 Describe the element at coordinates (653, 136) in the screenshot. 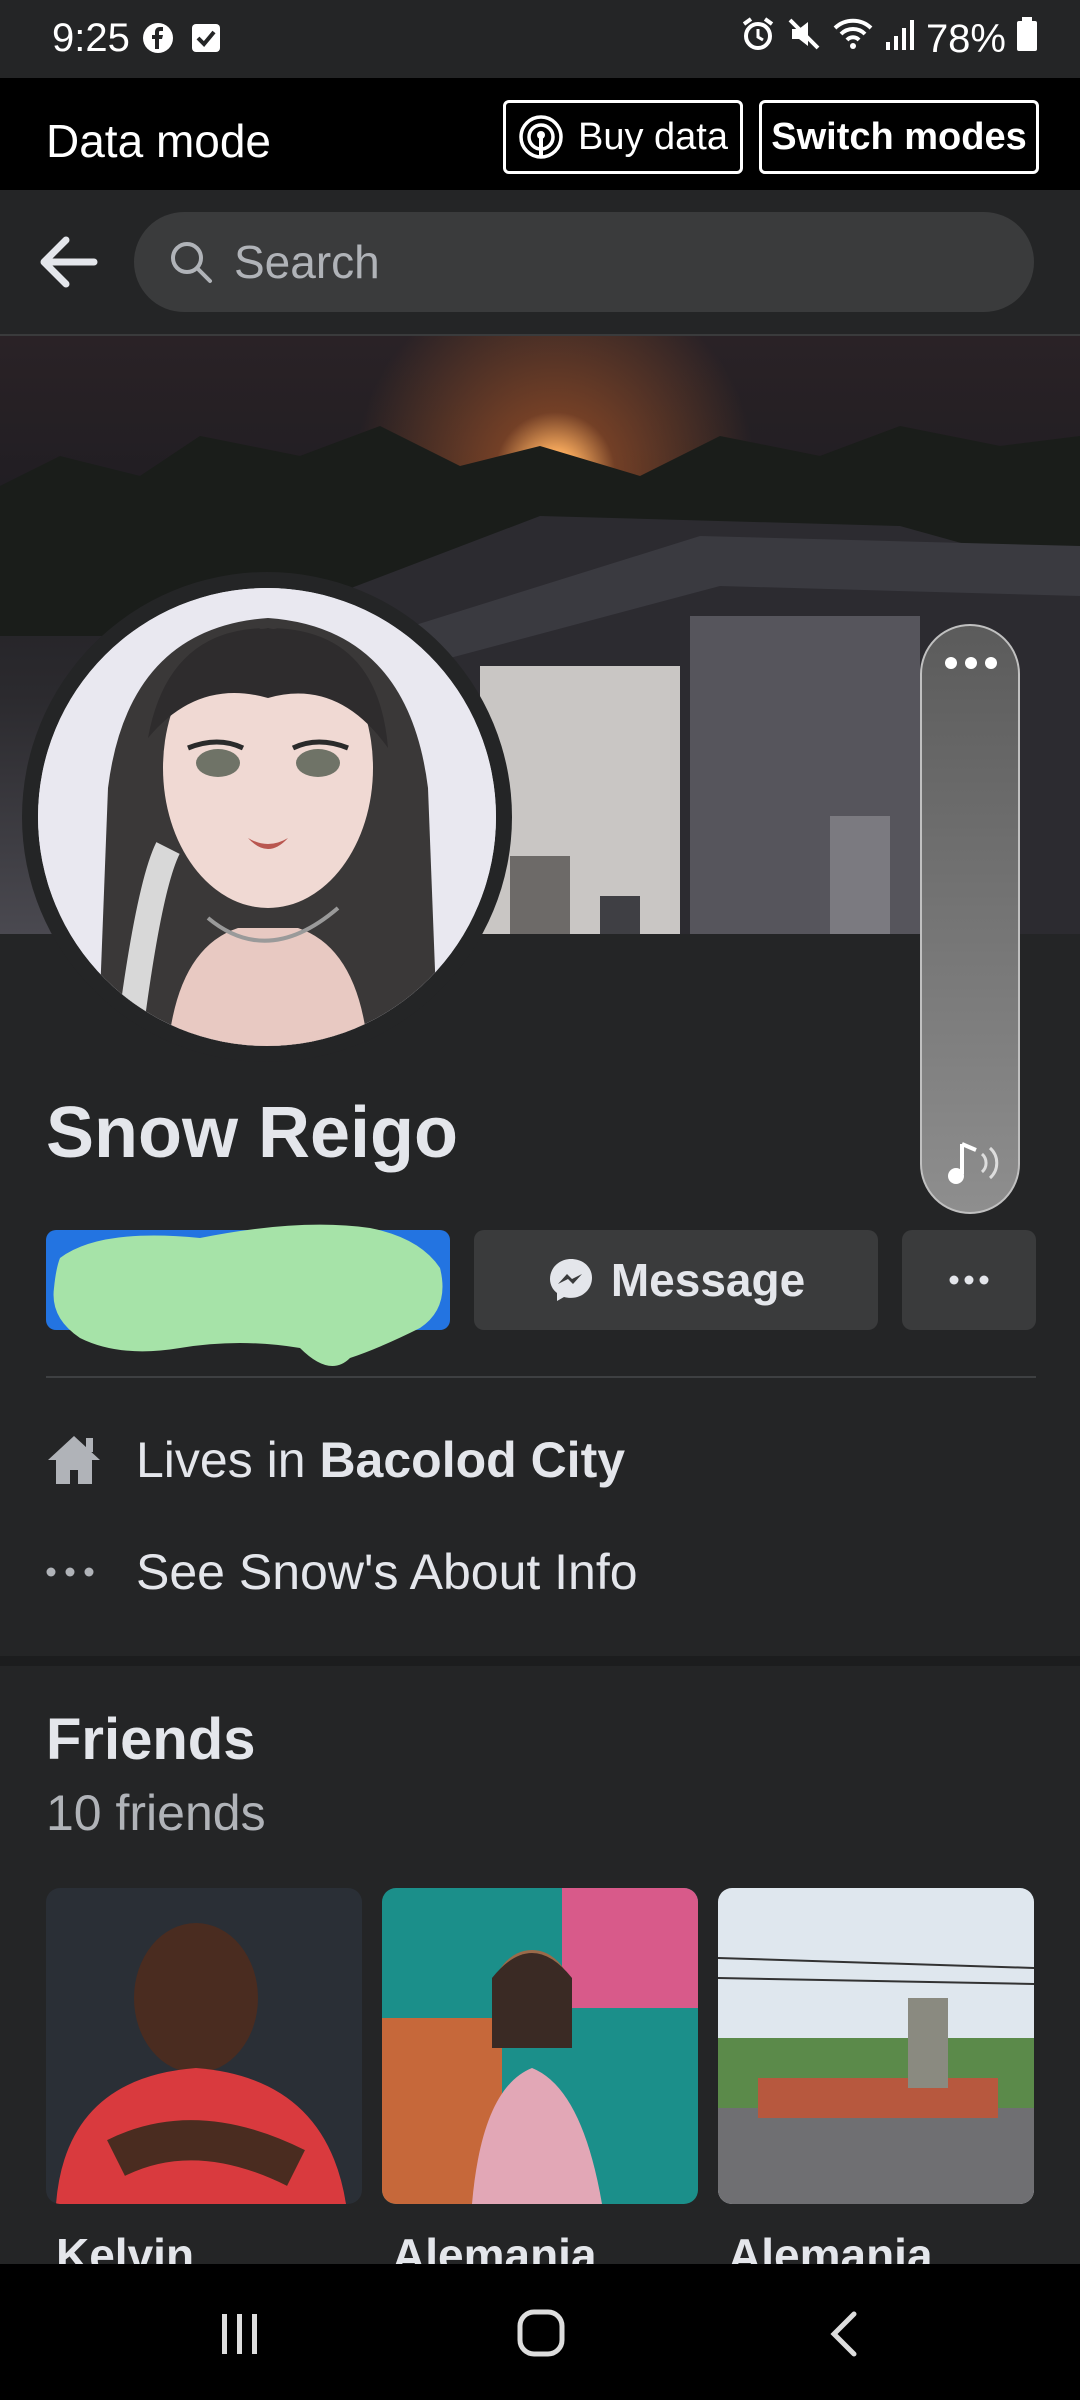

I see `buy-data-label: Buy data` at that location.